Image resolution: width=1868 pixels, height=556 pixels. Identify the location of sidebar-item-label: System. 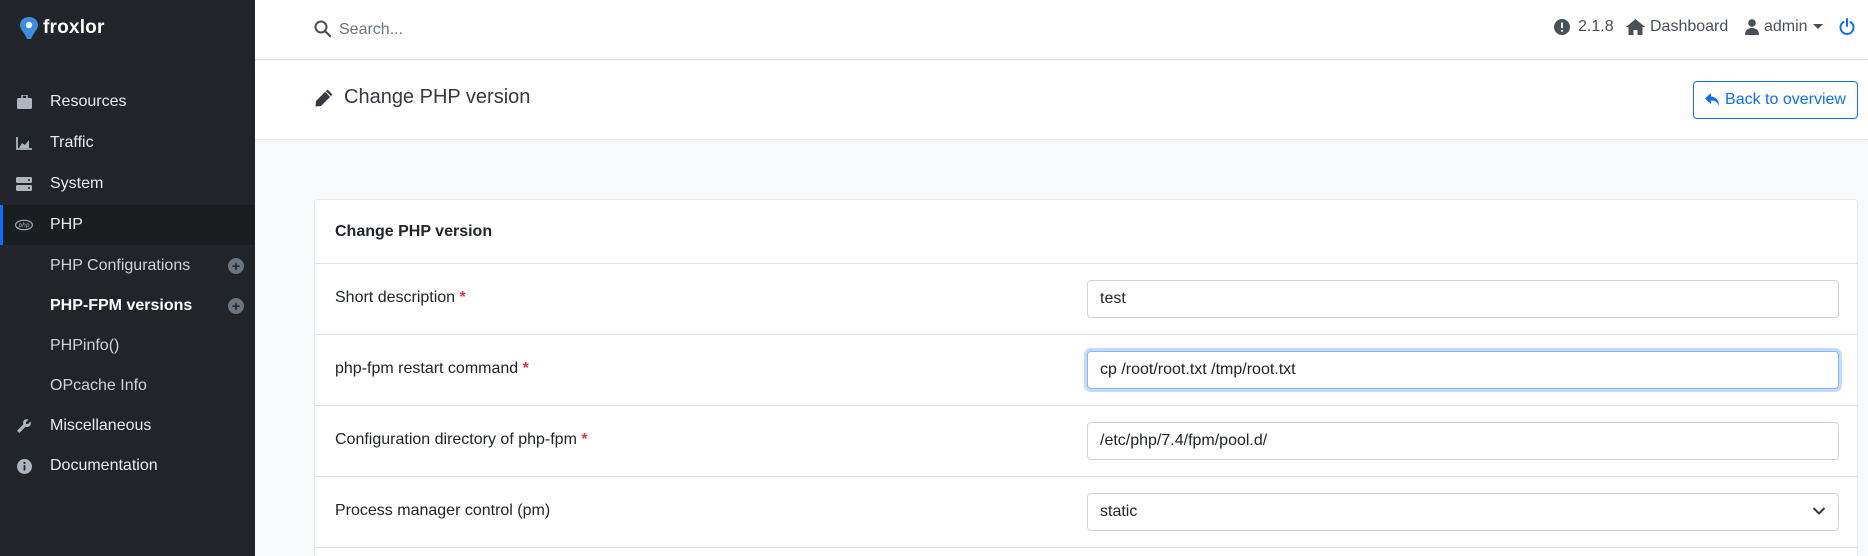
(77, 183).